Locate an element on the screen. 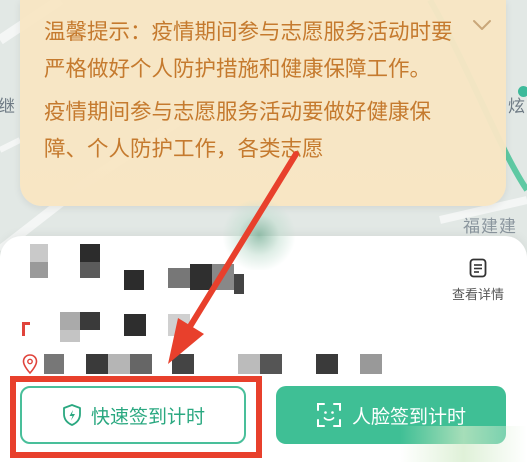 This screenshot has width=527, height=462. quick-checkin-label: 快速签到计时 is located at coordinates (147, 416).